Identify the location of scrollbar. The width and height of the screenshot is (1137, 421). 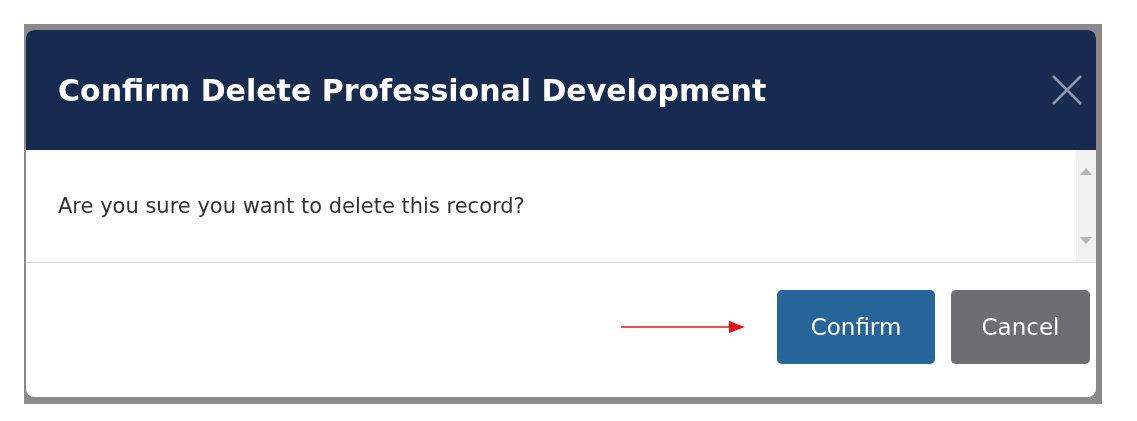
(1086, 206).